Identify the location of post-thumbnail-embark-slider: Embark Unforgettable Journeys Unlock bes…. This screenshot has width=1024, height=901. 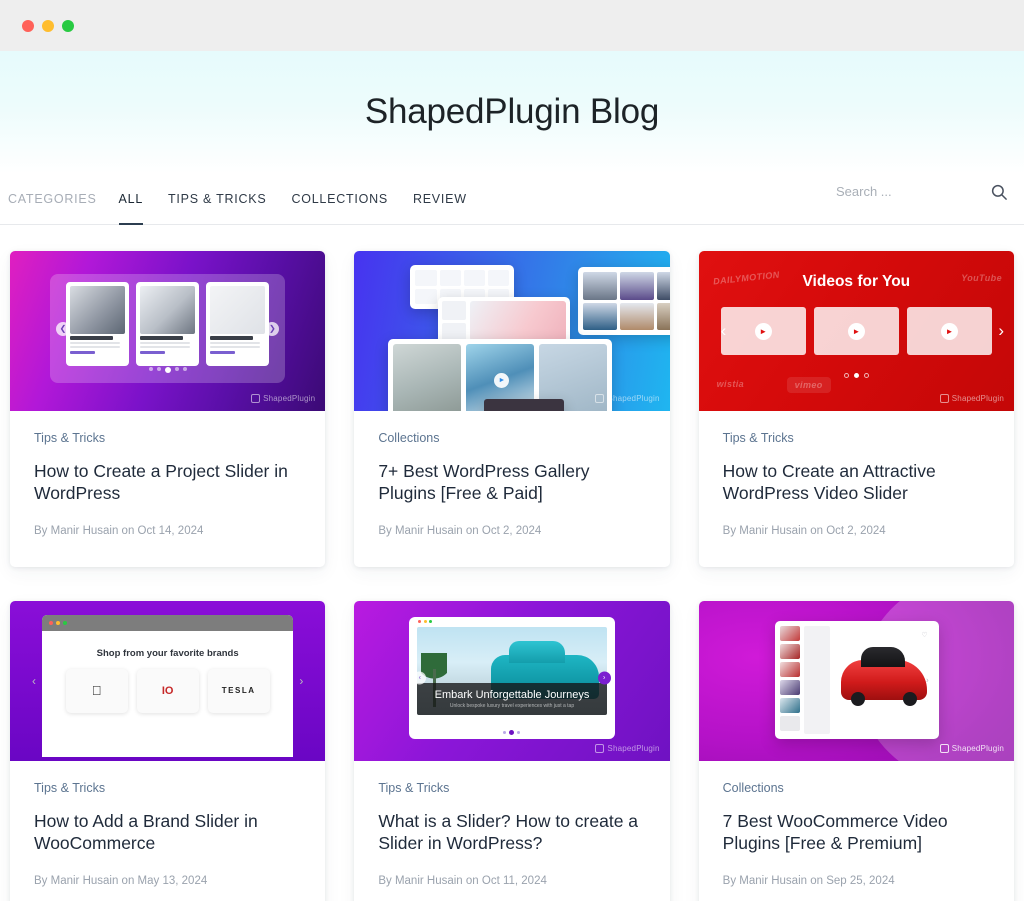
(512, 680).